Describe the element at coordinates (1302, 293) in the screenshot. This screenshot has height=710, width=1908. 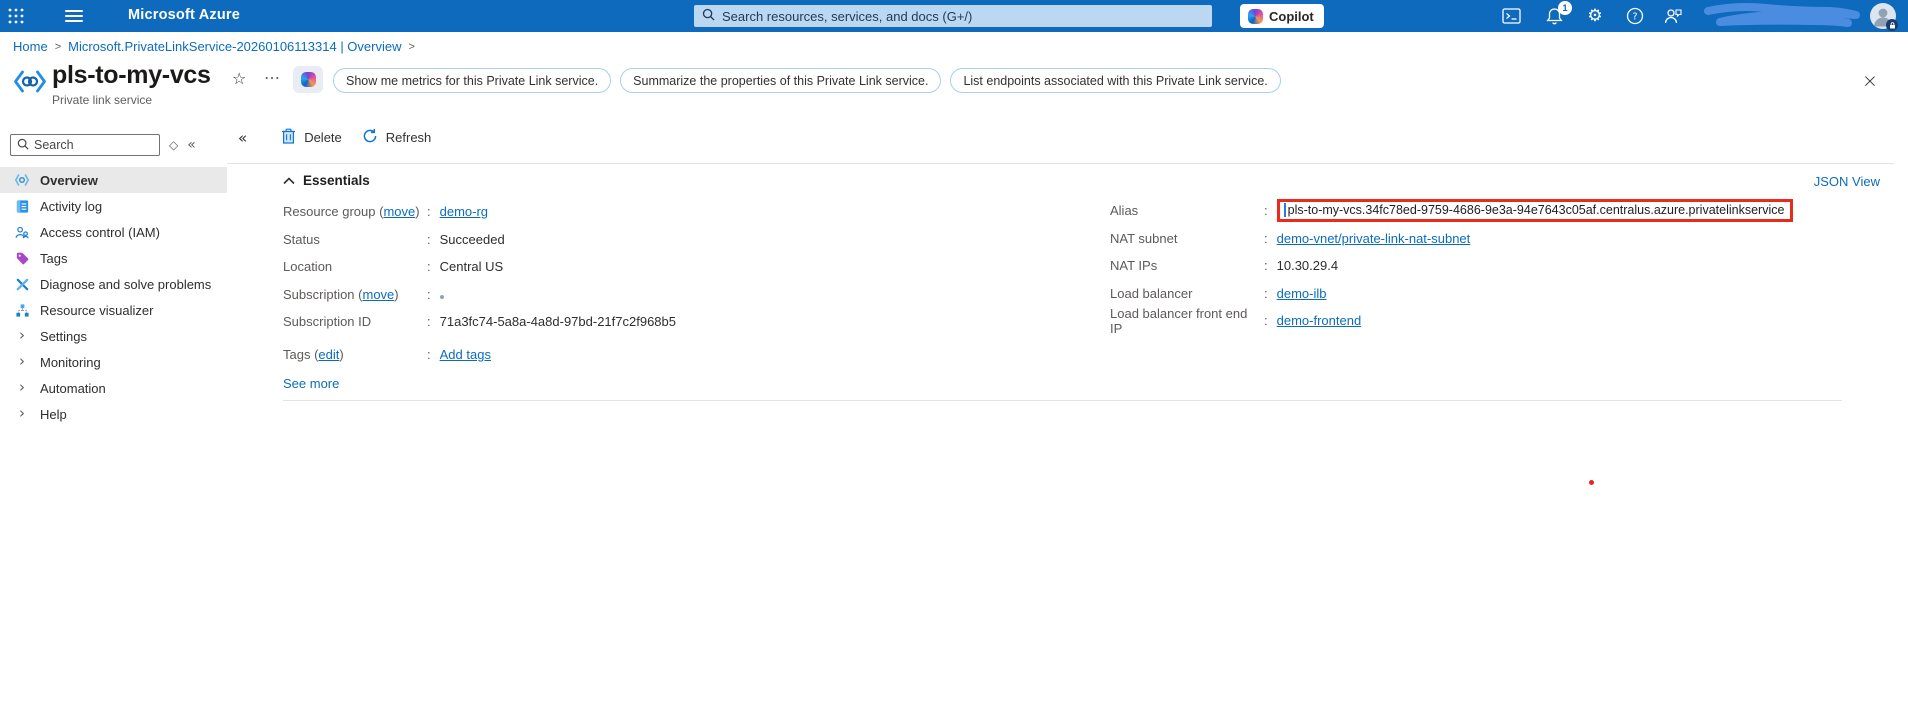
I see `load-balancer-link: demo-ilb` at that location.